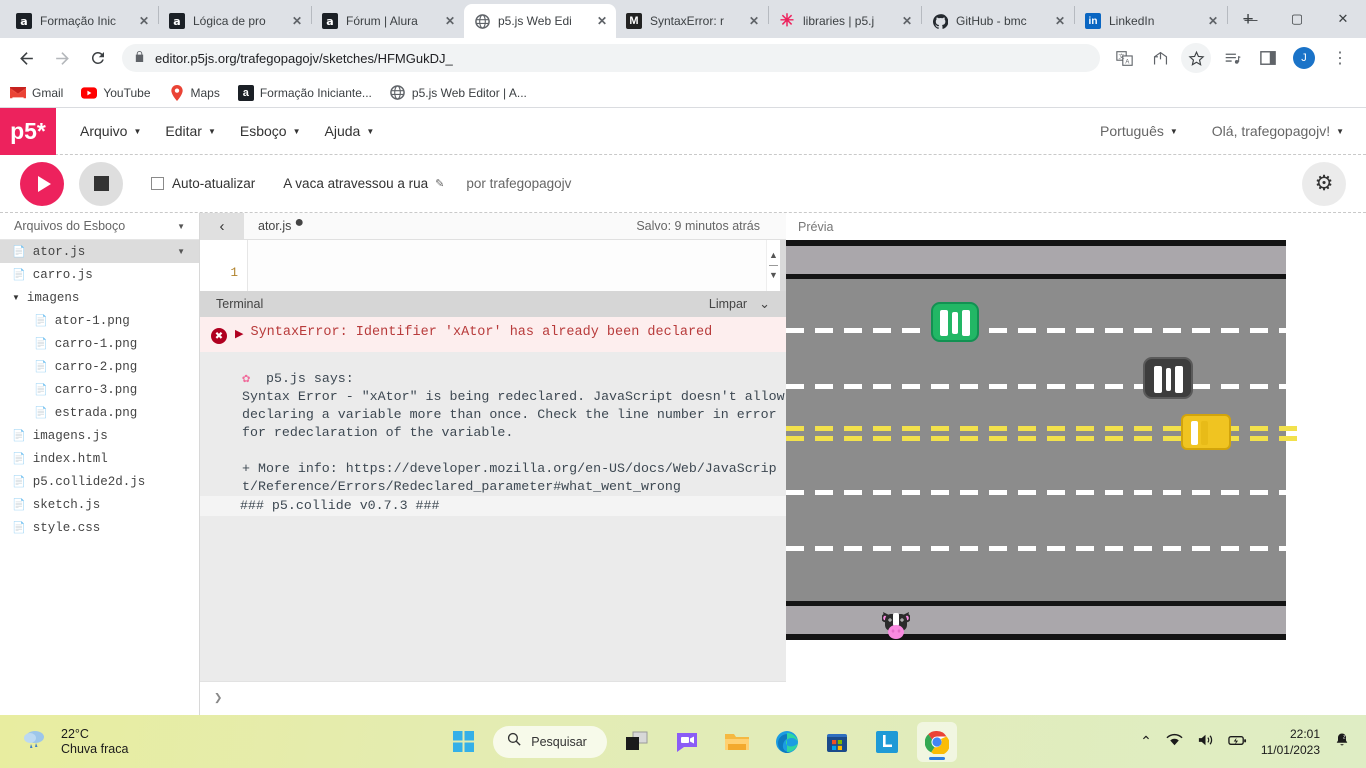 The height and width of the screenshot is (768, 1366). What do you see at coordinates (773, 275) in the screenshot?
I see `scroll-down-icon: ▼` at bounding box center [773, 275].